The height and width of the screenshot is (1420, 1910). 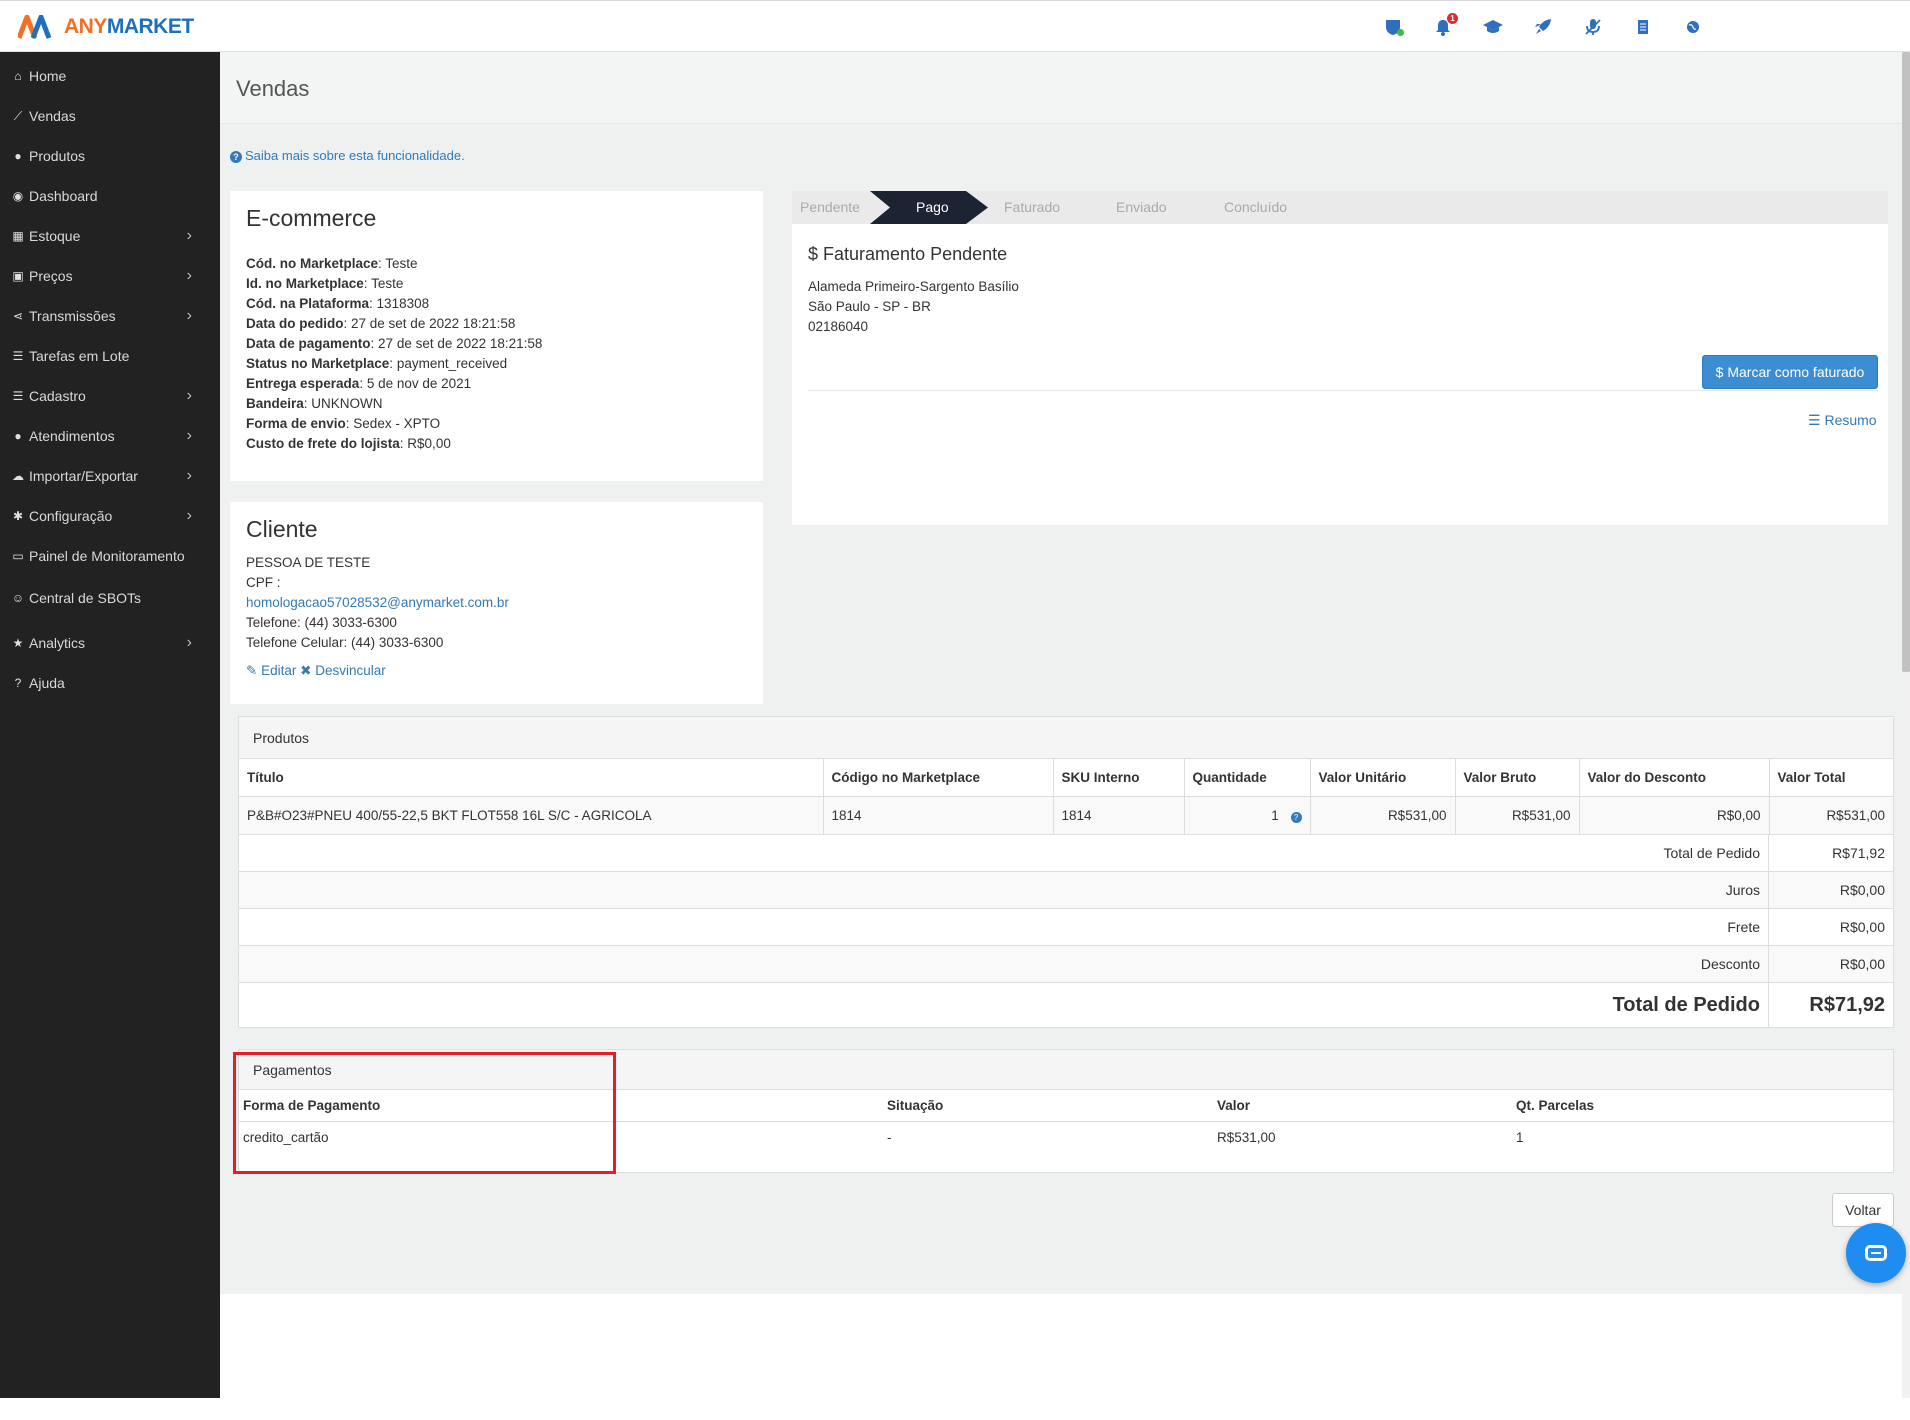 I want to click on globe-icon, so click(x=1693, y=27).